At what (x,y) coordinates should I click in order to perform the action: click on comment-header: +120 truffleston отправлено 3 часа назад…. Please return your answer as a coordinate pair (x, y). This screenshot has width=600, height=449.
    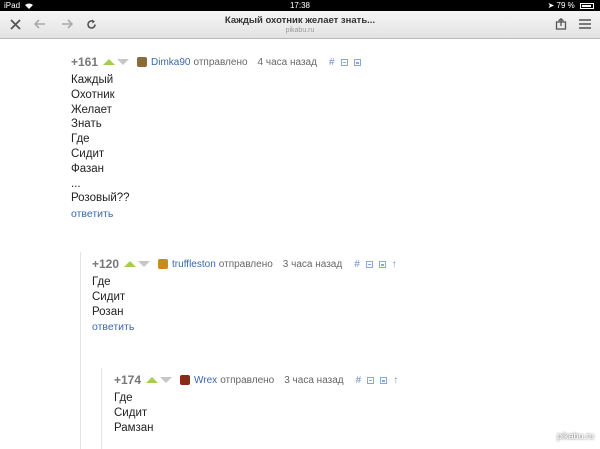
    Looking at the image, I should click on (247, 264).